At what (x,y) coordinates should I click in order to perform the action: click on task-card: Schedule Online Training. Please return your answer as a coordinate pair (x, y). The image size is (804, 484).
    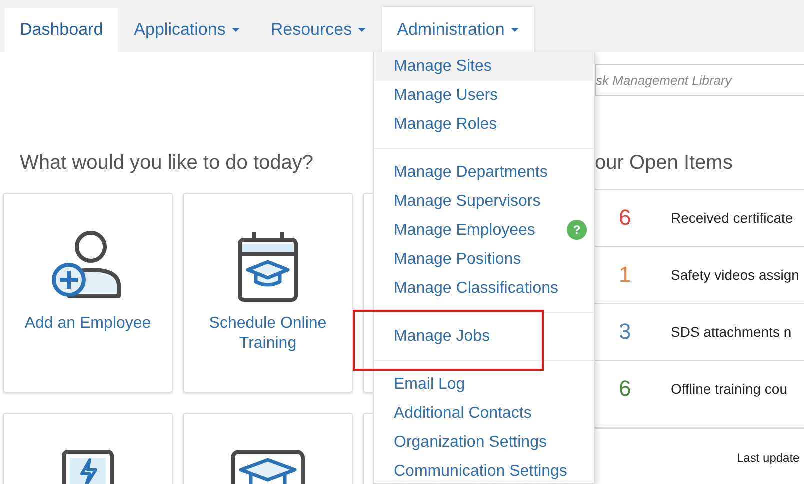
    Looking at the image, I should click on (268, 293).